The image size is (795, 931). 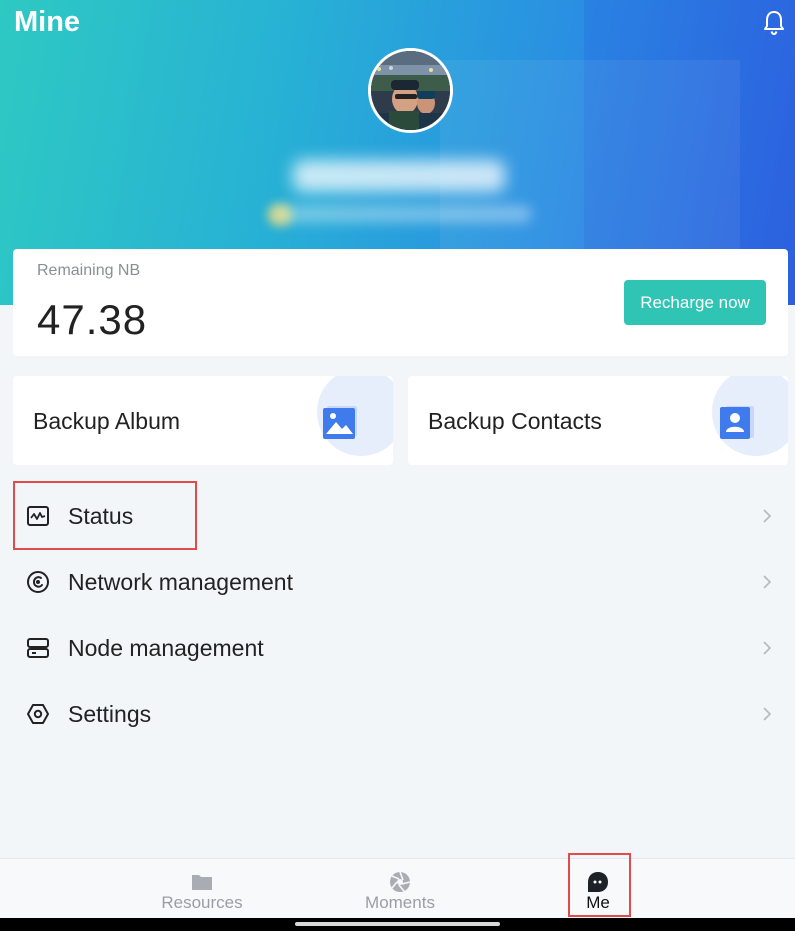 I want to click on avatar, so click(x=410, y=90).